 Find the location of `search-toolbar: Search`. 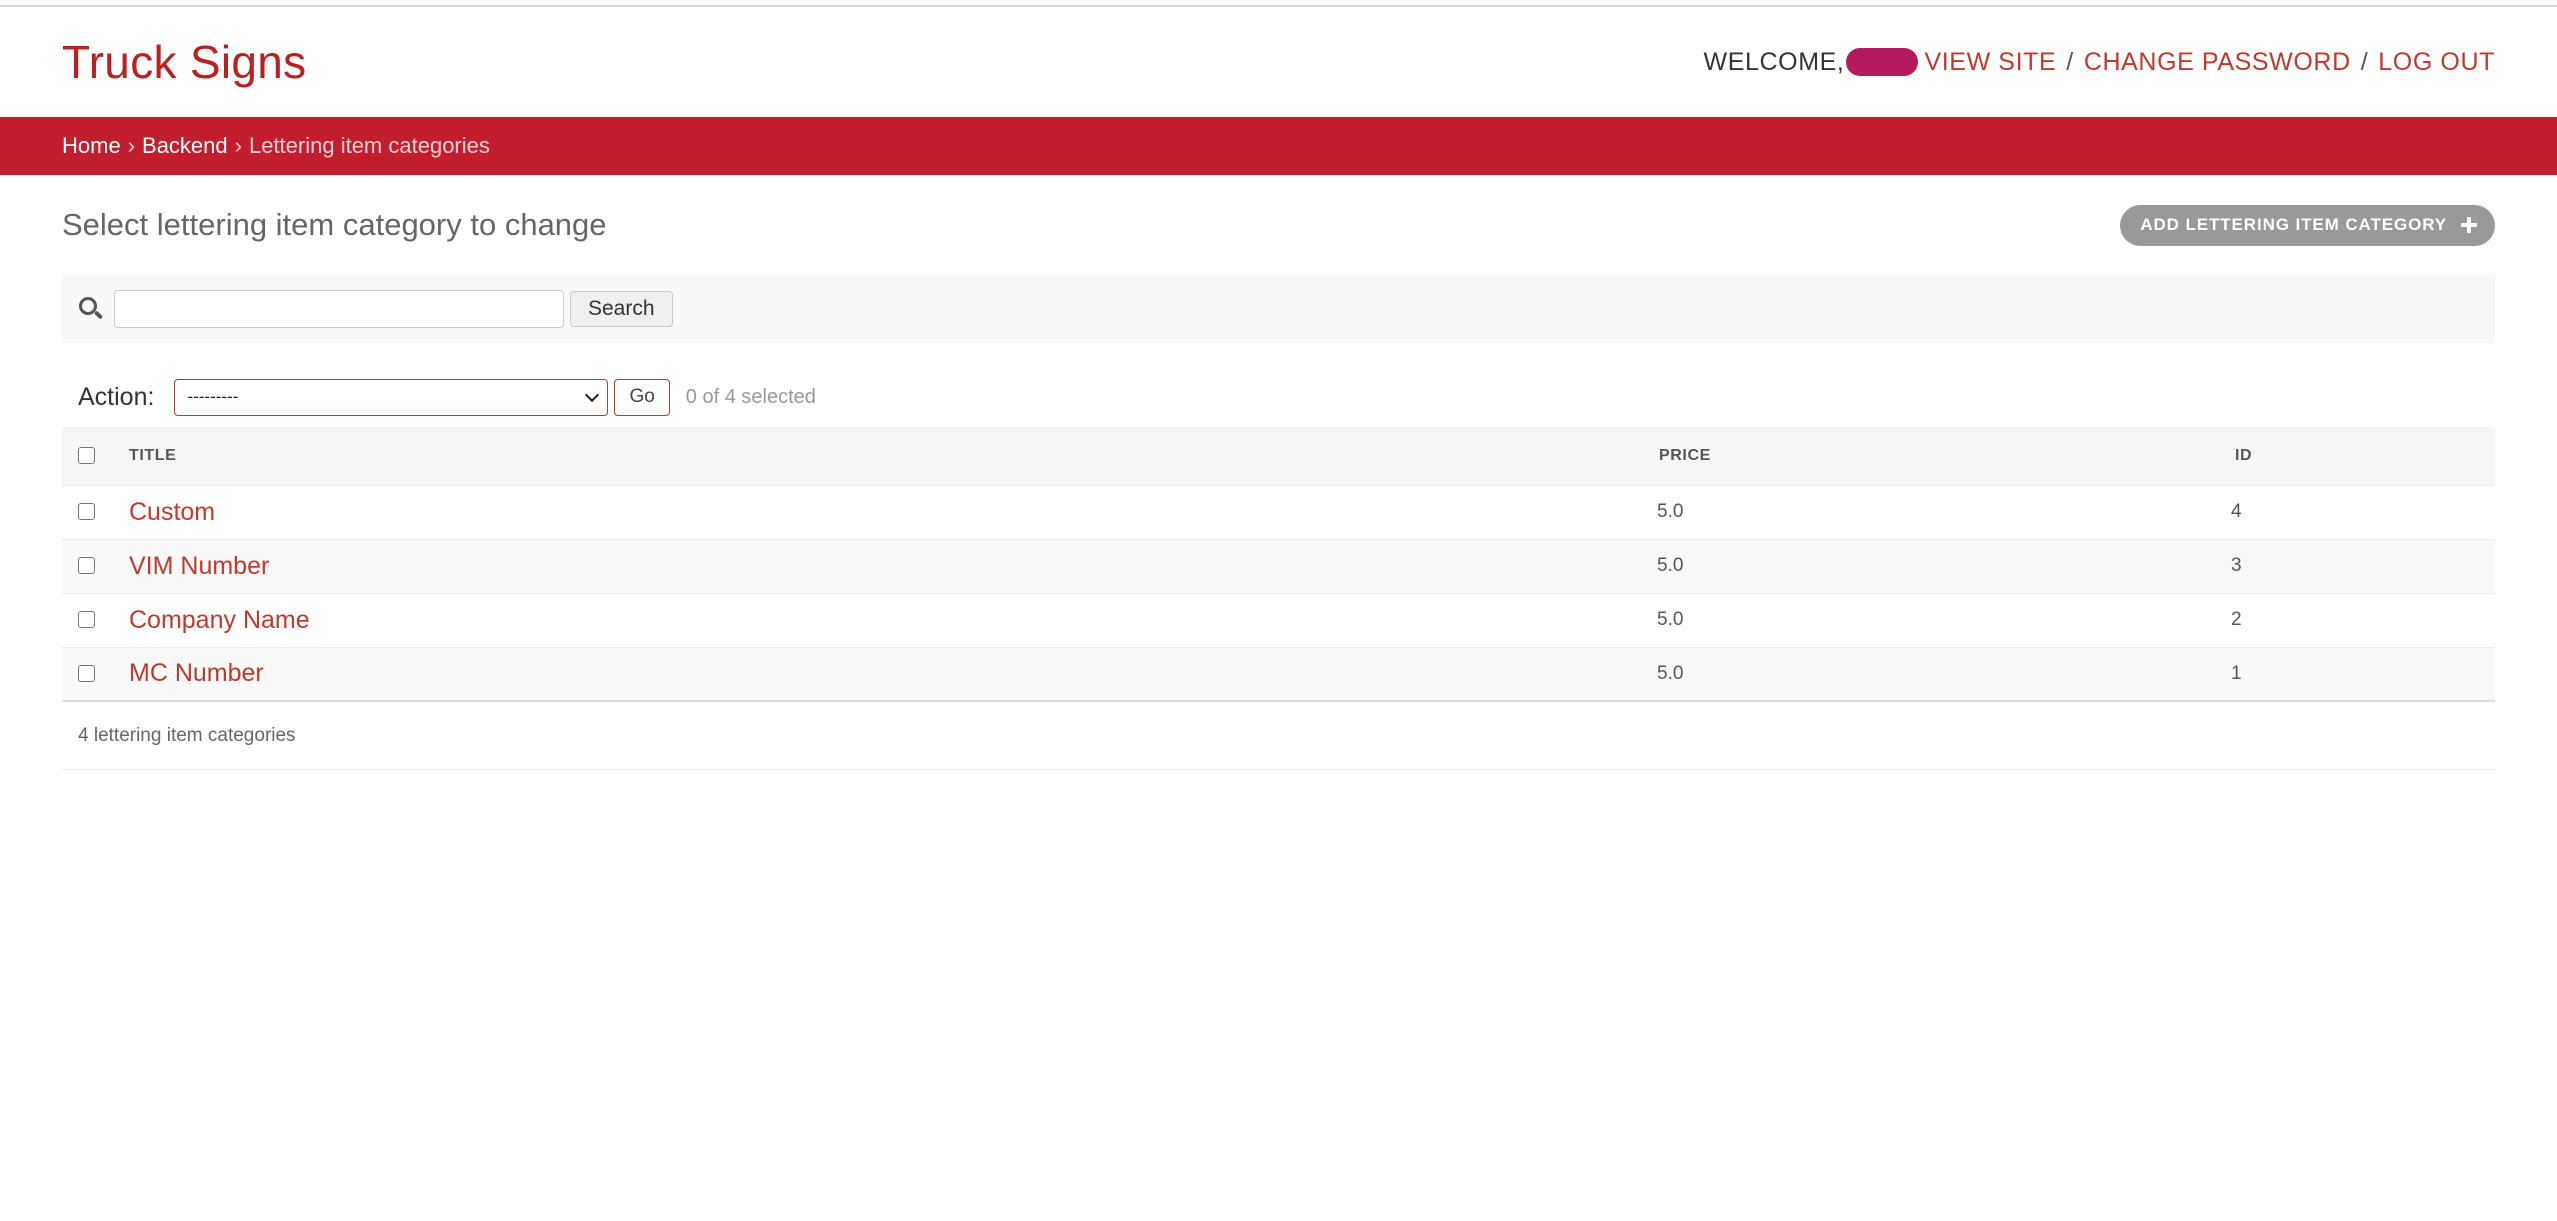

search-toolbar: Search is located at coordinates (1278, 309).